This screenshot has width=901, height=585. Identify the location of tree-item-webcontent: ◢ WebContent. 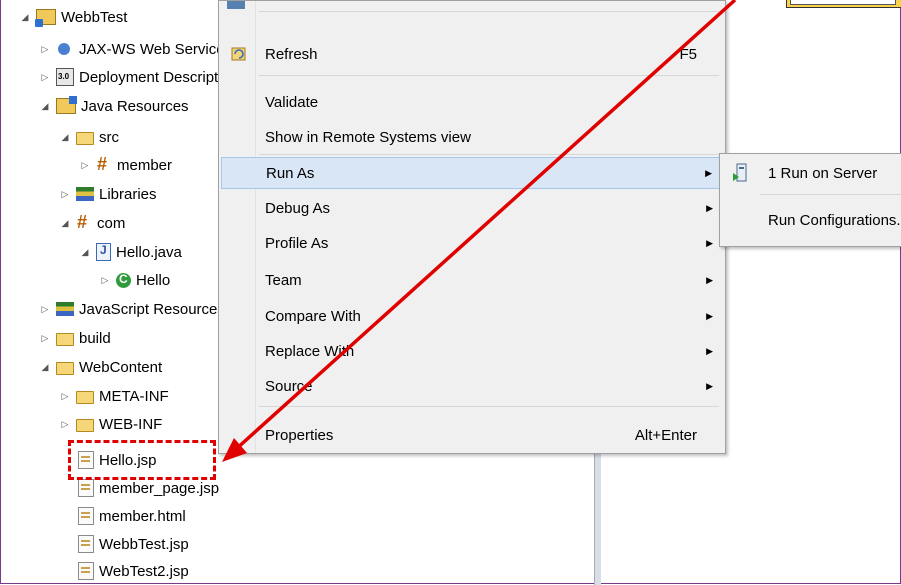
(100, 367).